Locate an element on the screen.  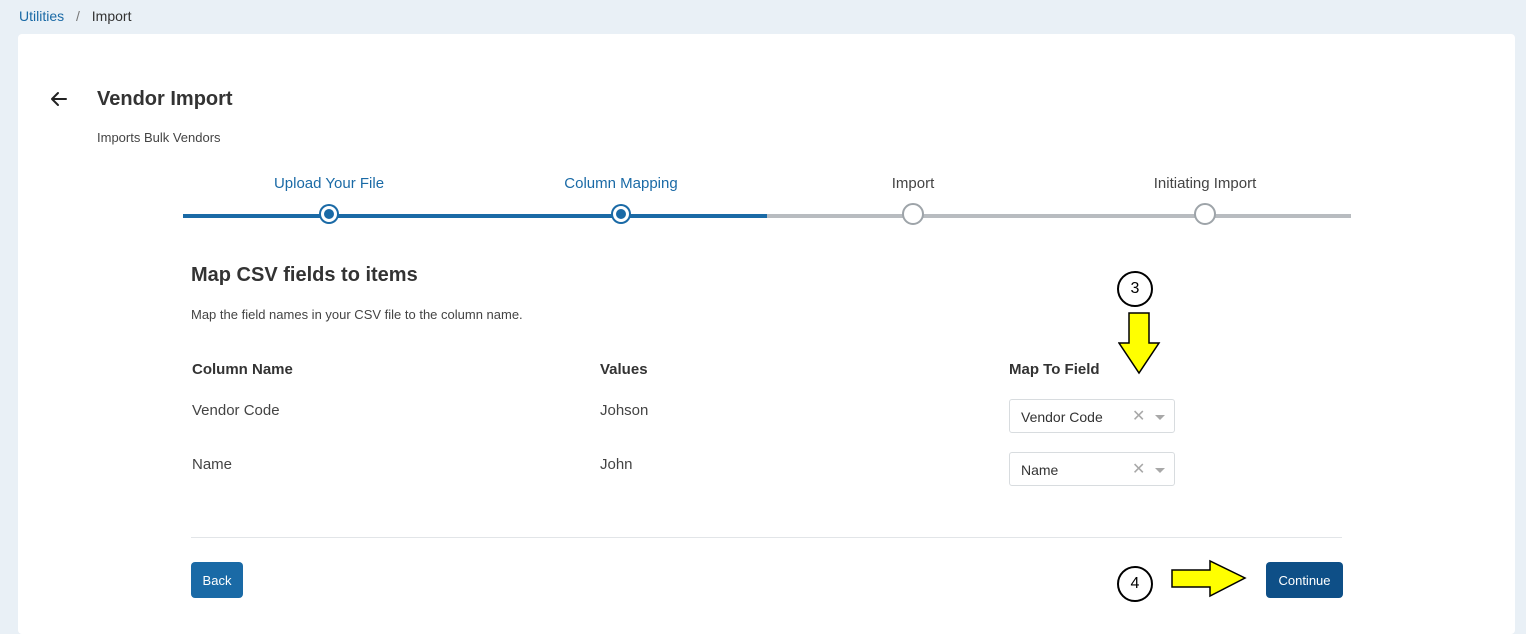
annotation-arrow-right-icon is located at coordinates (1209, 578).